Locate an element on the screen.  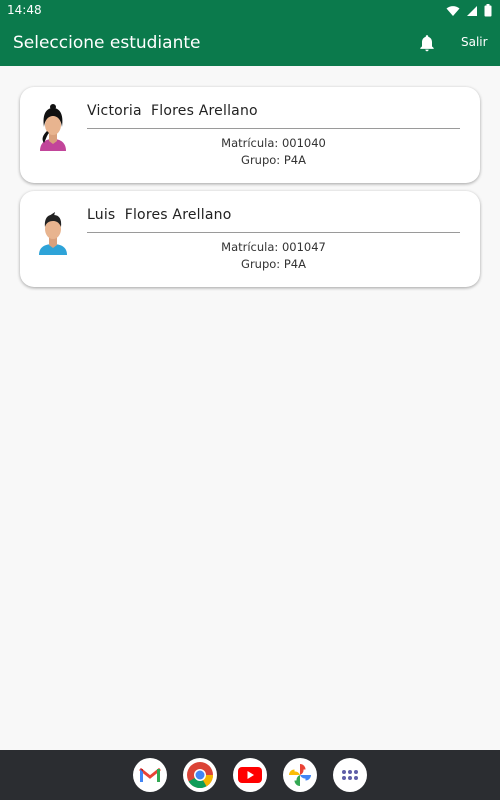
battery-icon is located at coordinates (488, 10).